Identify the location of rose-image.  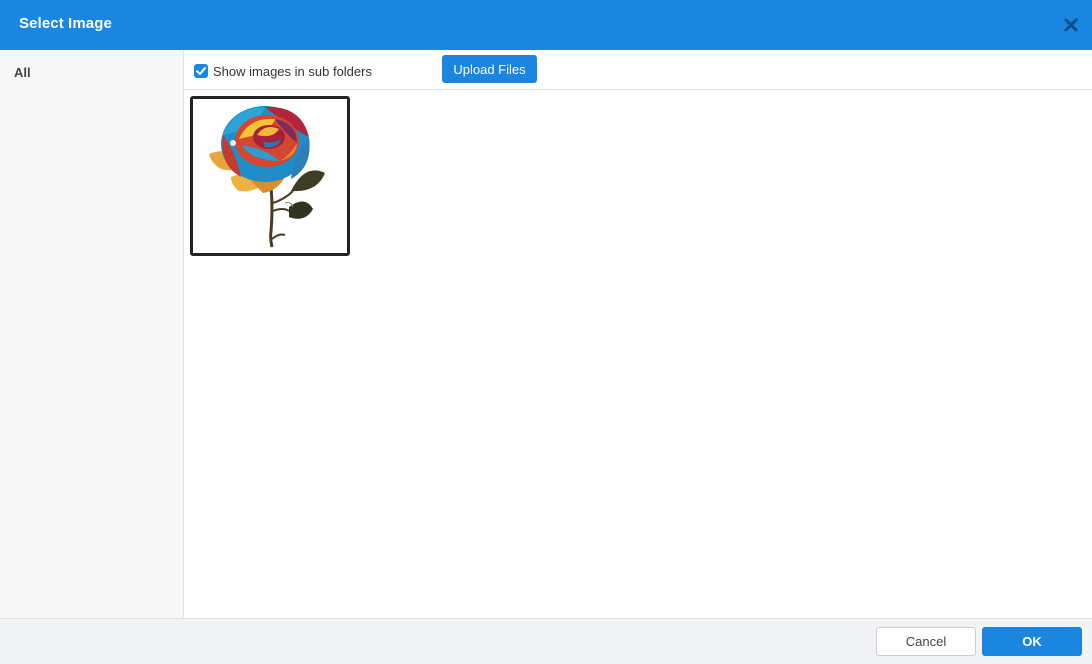
(267, 177).